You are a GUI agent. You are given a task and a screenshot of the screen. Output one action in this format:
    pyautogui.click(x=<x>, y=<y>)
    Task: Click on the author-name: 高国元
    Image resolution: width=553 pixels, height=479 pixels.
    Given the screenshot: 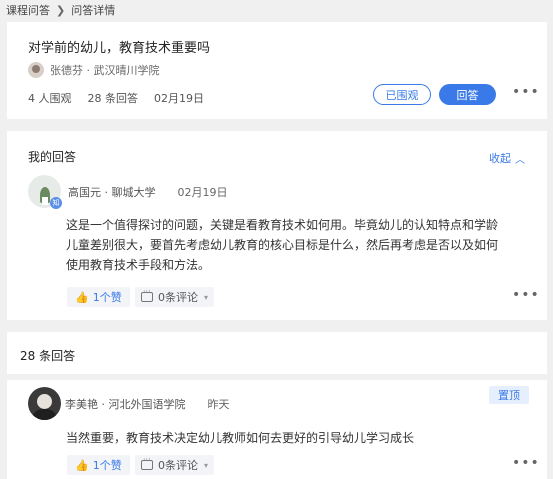 What is the action you would take?
    pyautogui.click(x=84, y=192)
    